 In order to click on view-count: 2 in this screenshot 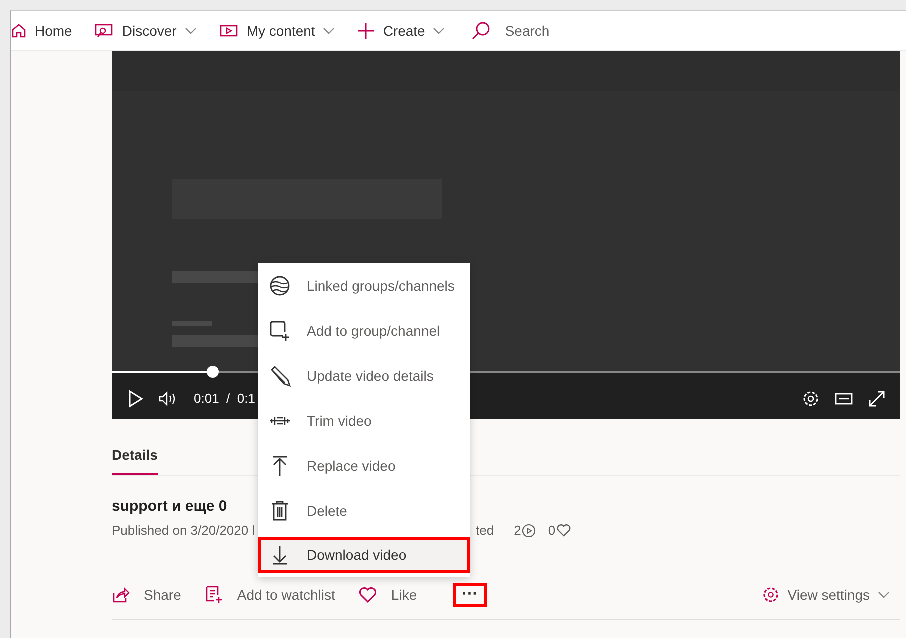, I will do `click(518, 530)`.